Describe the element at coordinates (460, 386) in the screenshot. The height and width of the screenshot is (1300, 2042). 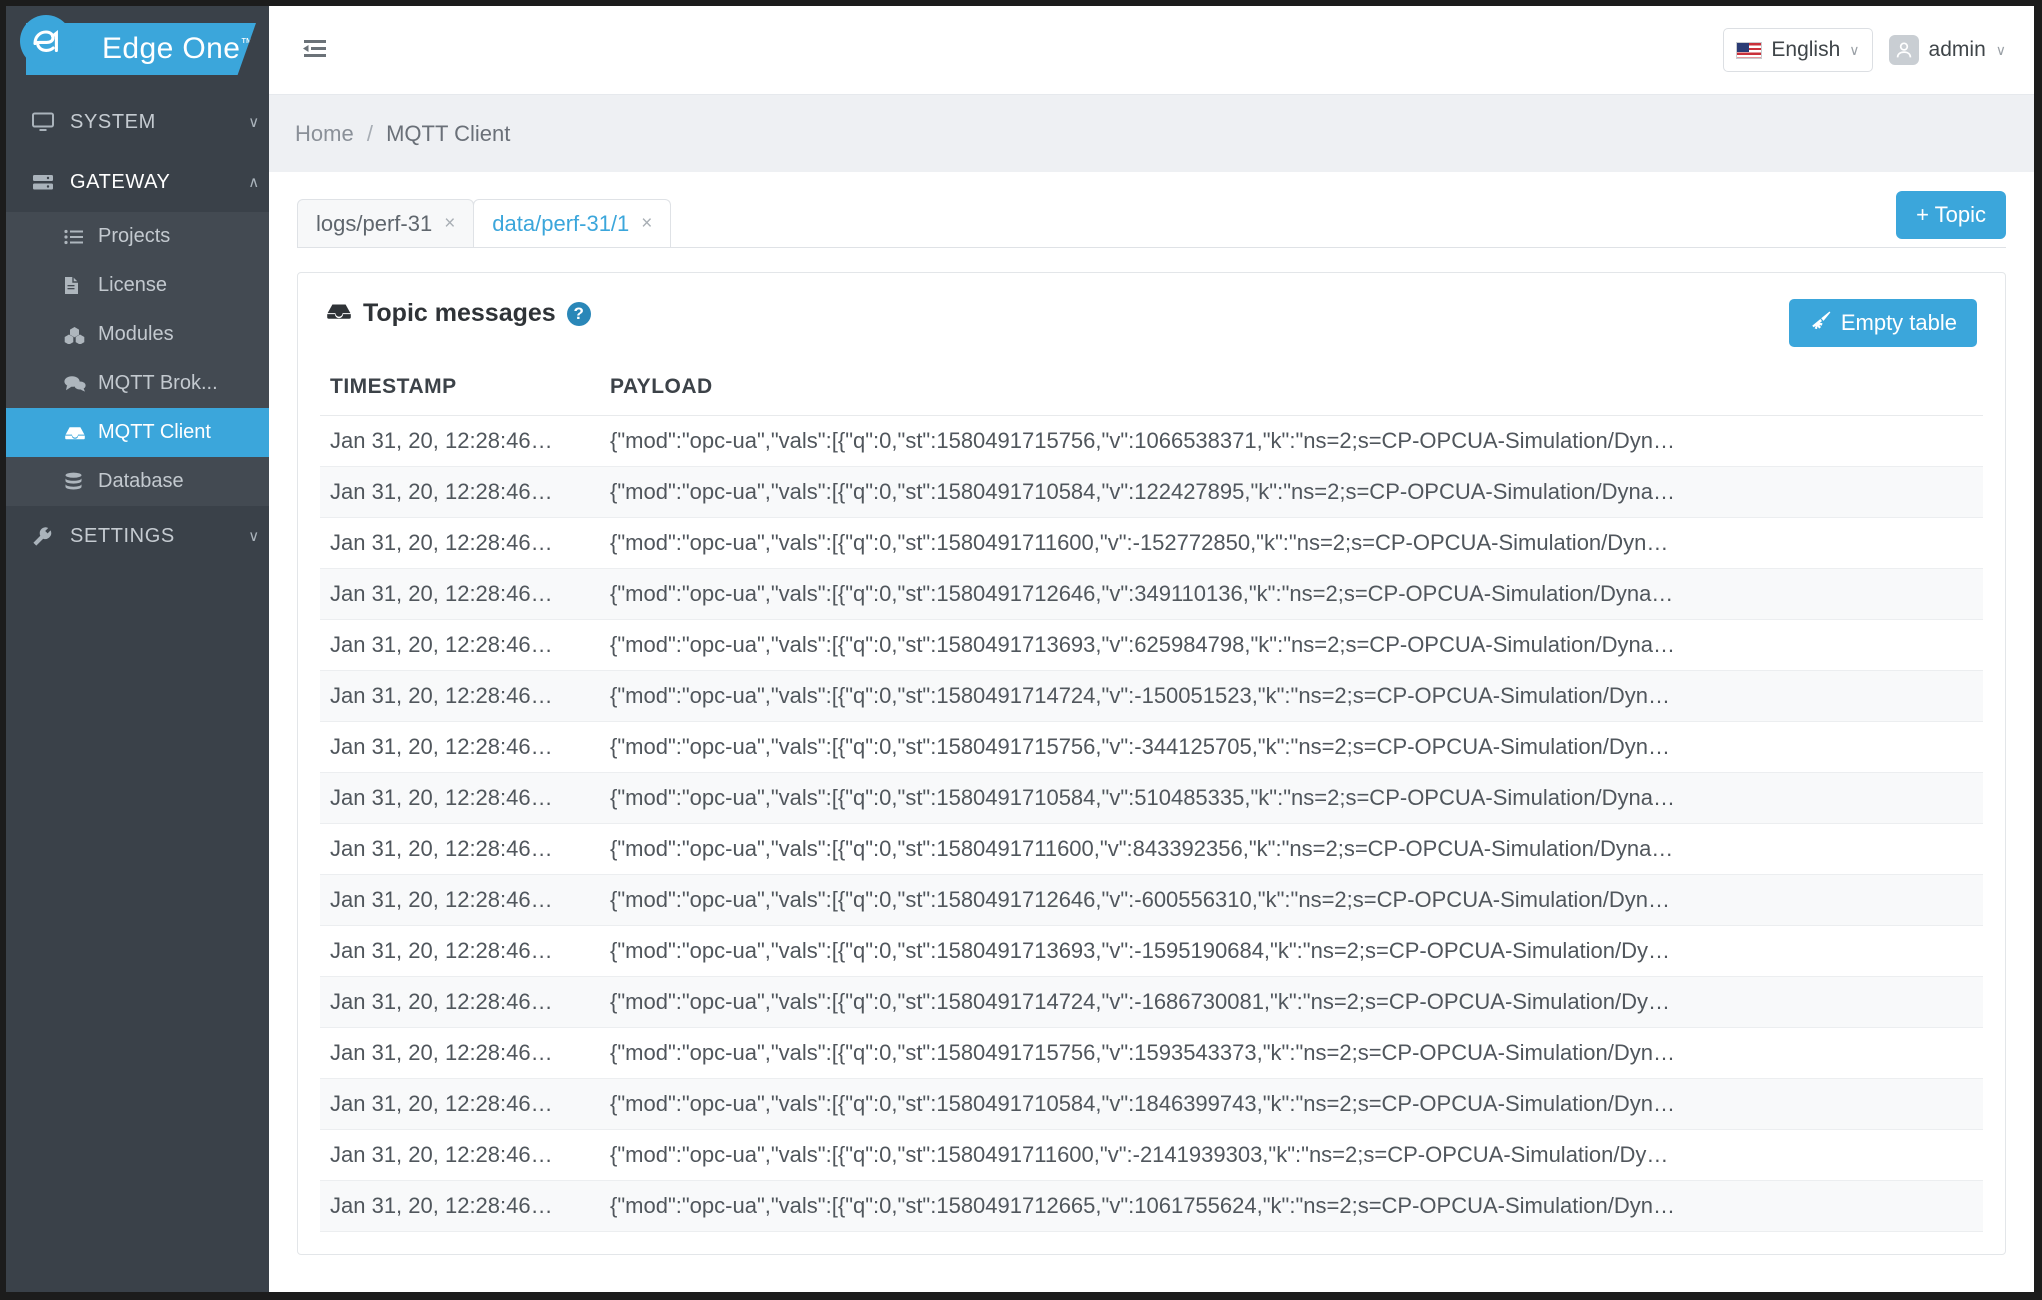
I see `column-header-timestamp: TIMESTAMP` at that location.